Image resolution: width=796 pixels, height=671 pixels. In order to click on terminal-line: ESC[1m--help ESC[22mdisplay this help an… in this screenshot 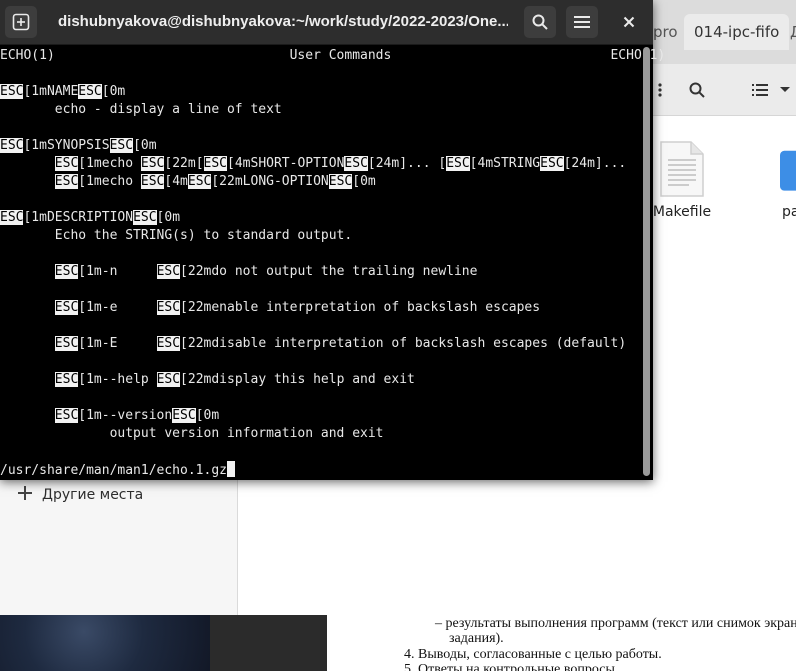, I will do `click(207, 380)`.